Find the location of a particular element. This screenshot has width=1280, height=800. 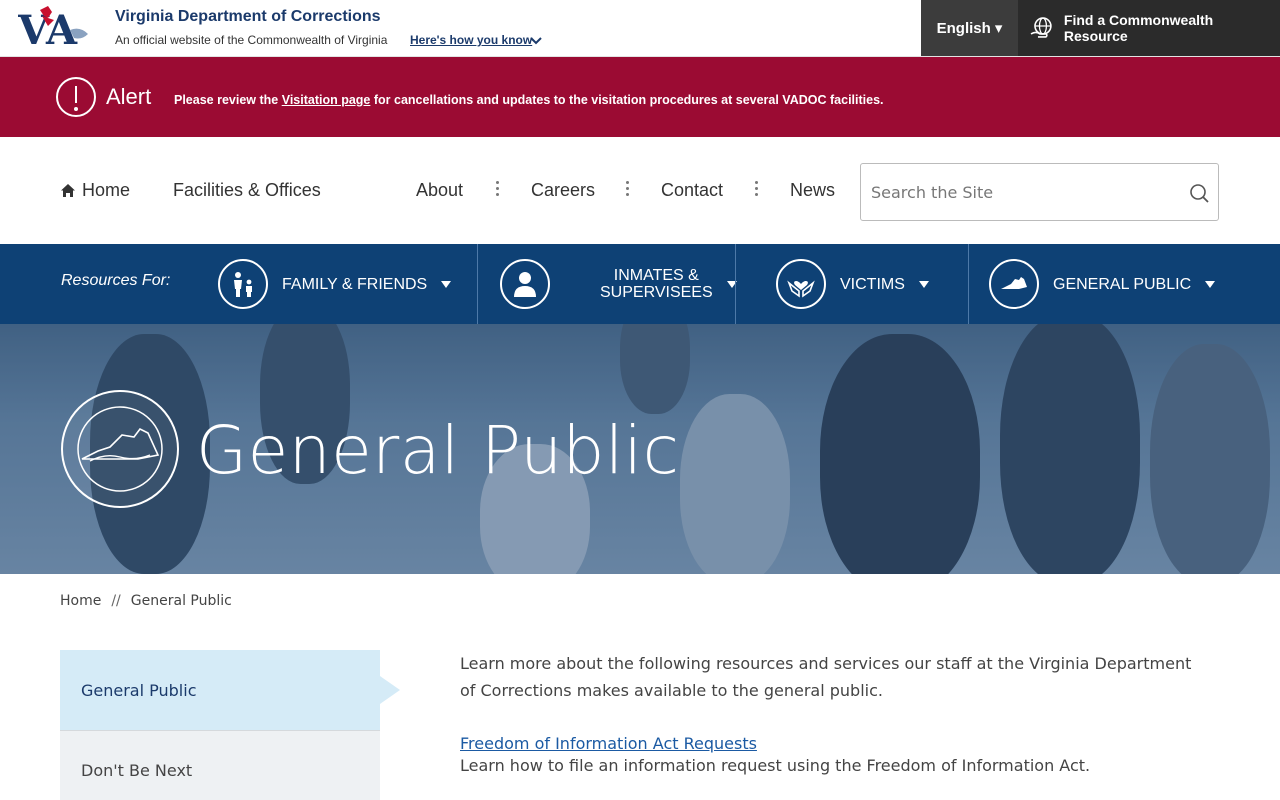

resource-inmates-supervisees-label: Inmates & Supervisees is located at coordinates (656, 284).